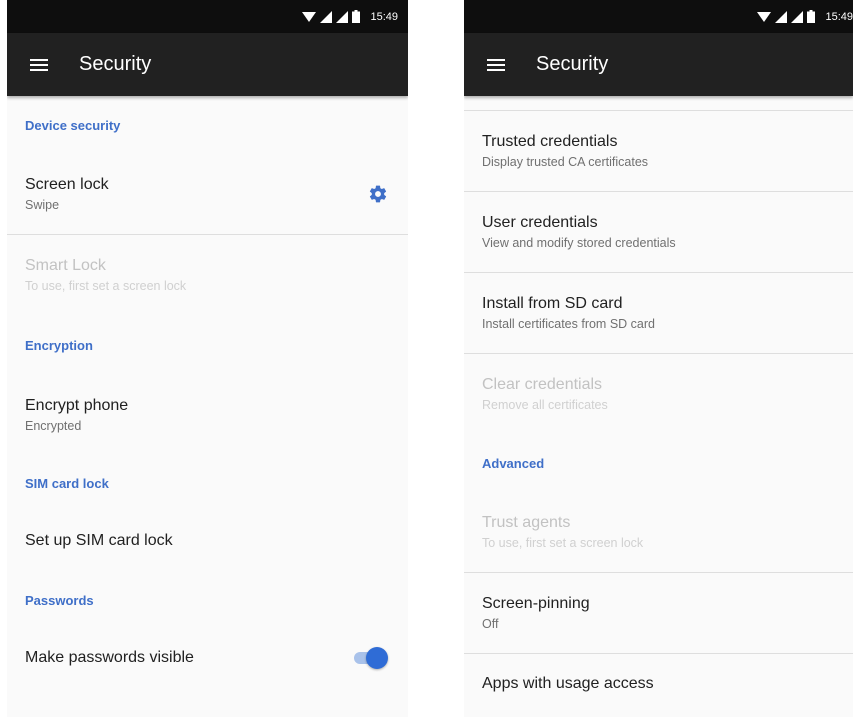 This screenshot has height=717, width=853. Describe the element at coordinates (65, 265) in the screenshot. I see `item-title: Smart Lock` at that location.